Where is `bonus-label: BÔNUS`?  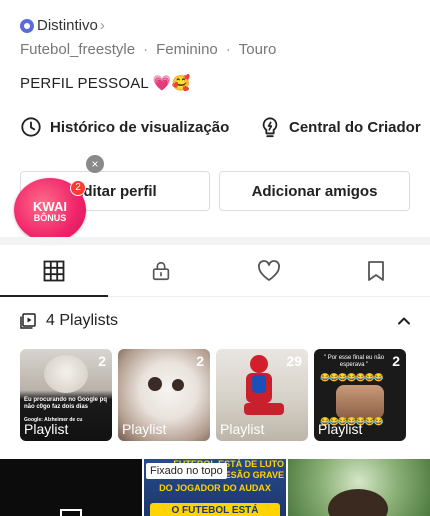 bonus-label: BÔNUS is located at coordinates (50, 218).